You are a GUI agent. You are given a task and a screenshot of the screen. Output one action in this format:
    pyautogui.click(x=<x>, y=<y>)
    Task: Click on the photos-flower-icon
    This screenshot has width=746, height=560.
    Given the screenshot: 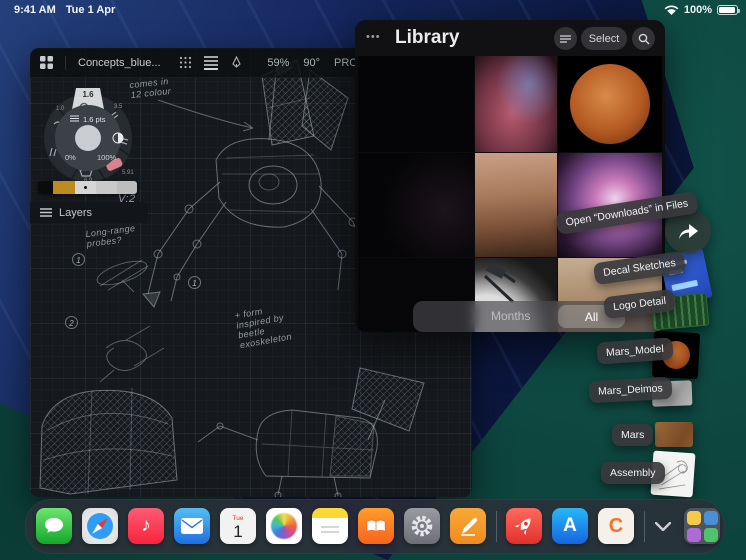 What is the action you would take?
    pyautogui.click(x=284, y=526)
    